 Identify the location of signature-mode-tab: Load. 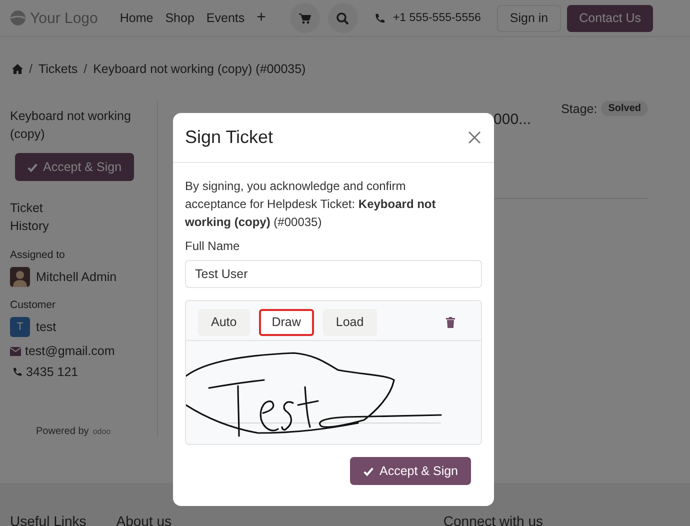
(349, 322).